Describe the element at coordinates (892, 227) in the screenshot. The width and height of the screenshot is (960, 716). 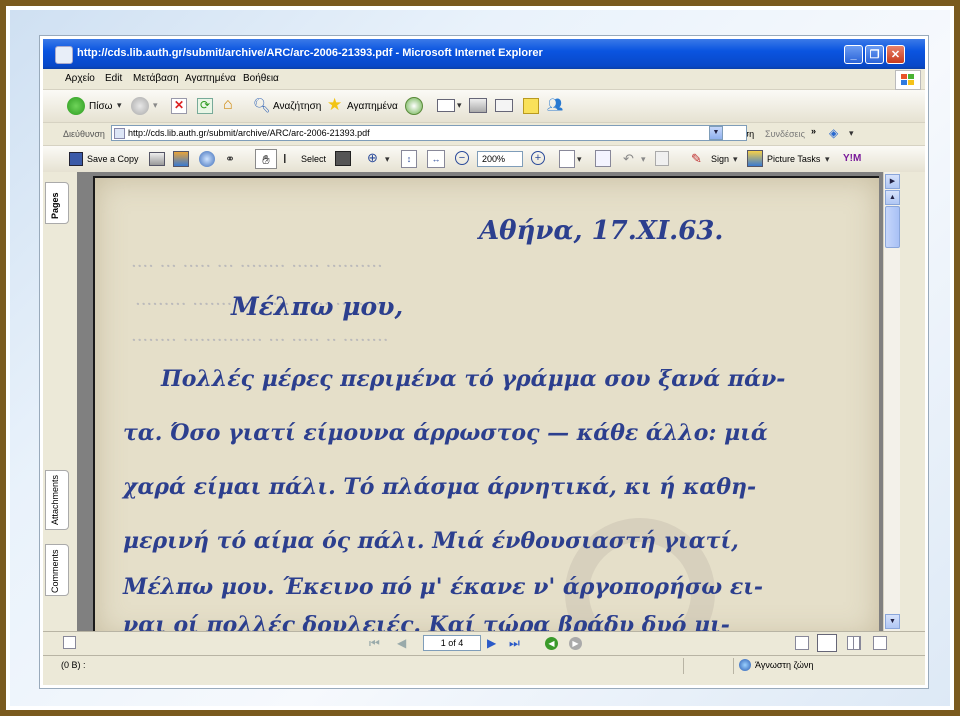
I see `scroll-thumb` at that location.